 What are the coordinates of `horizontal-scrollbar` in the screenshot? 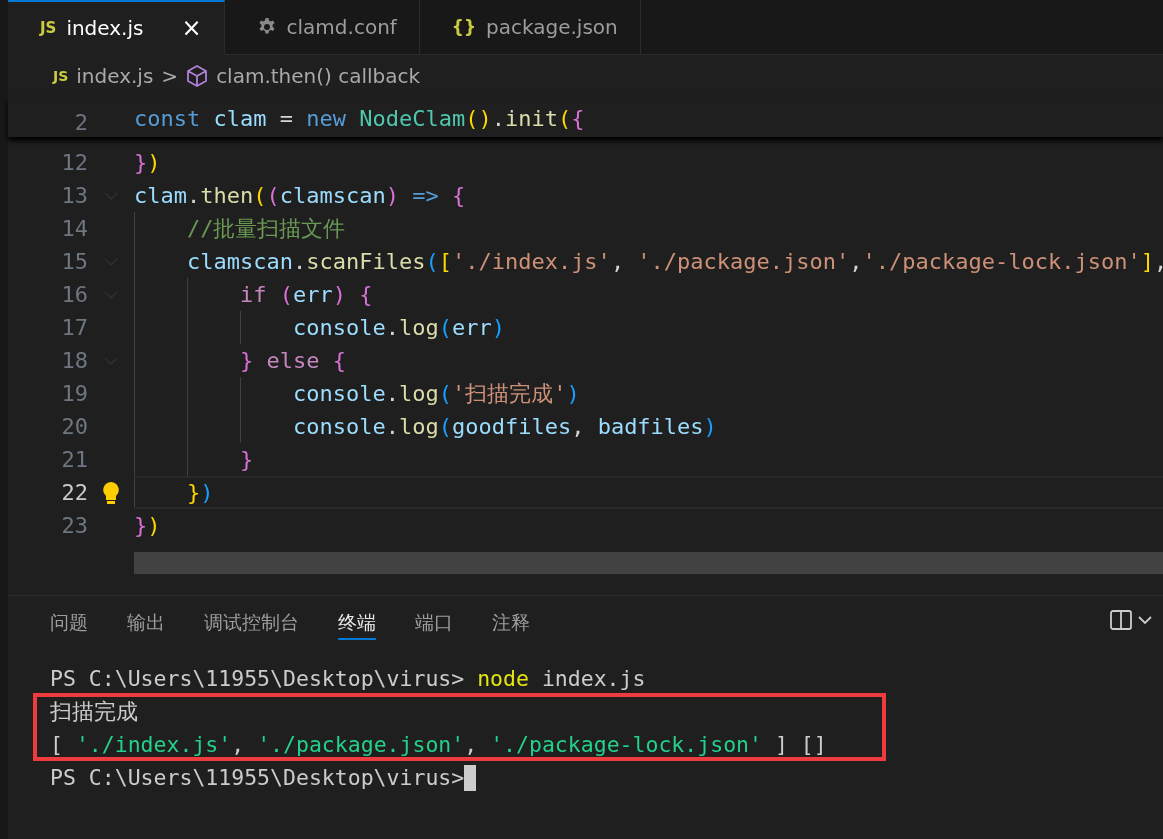 It's located at (648, 563).